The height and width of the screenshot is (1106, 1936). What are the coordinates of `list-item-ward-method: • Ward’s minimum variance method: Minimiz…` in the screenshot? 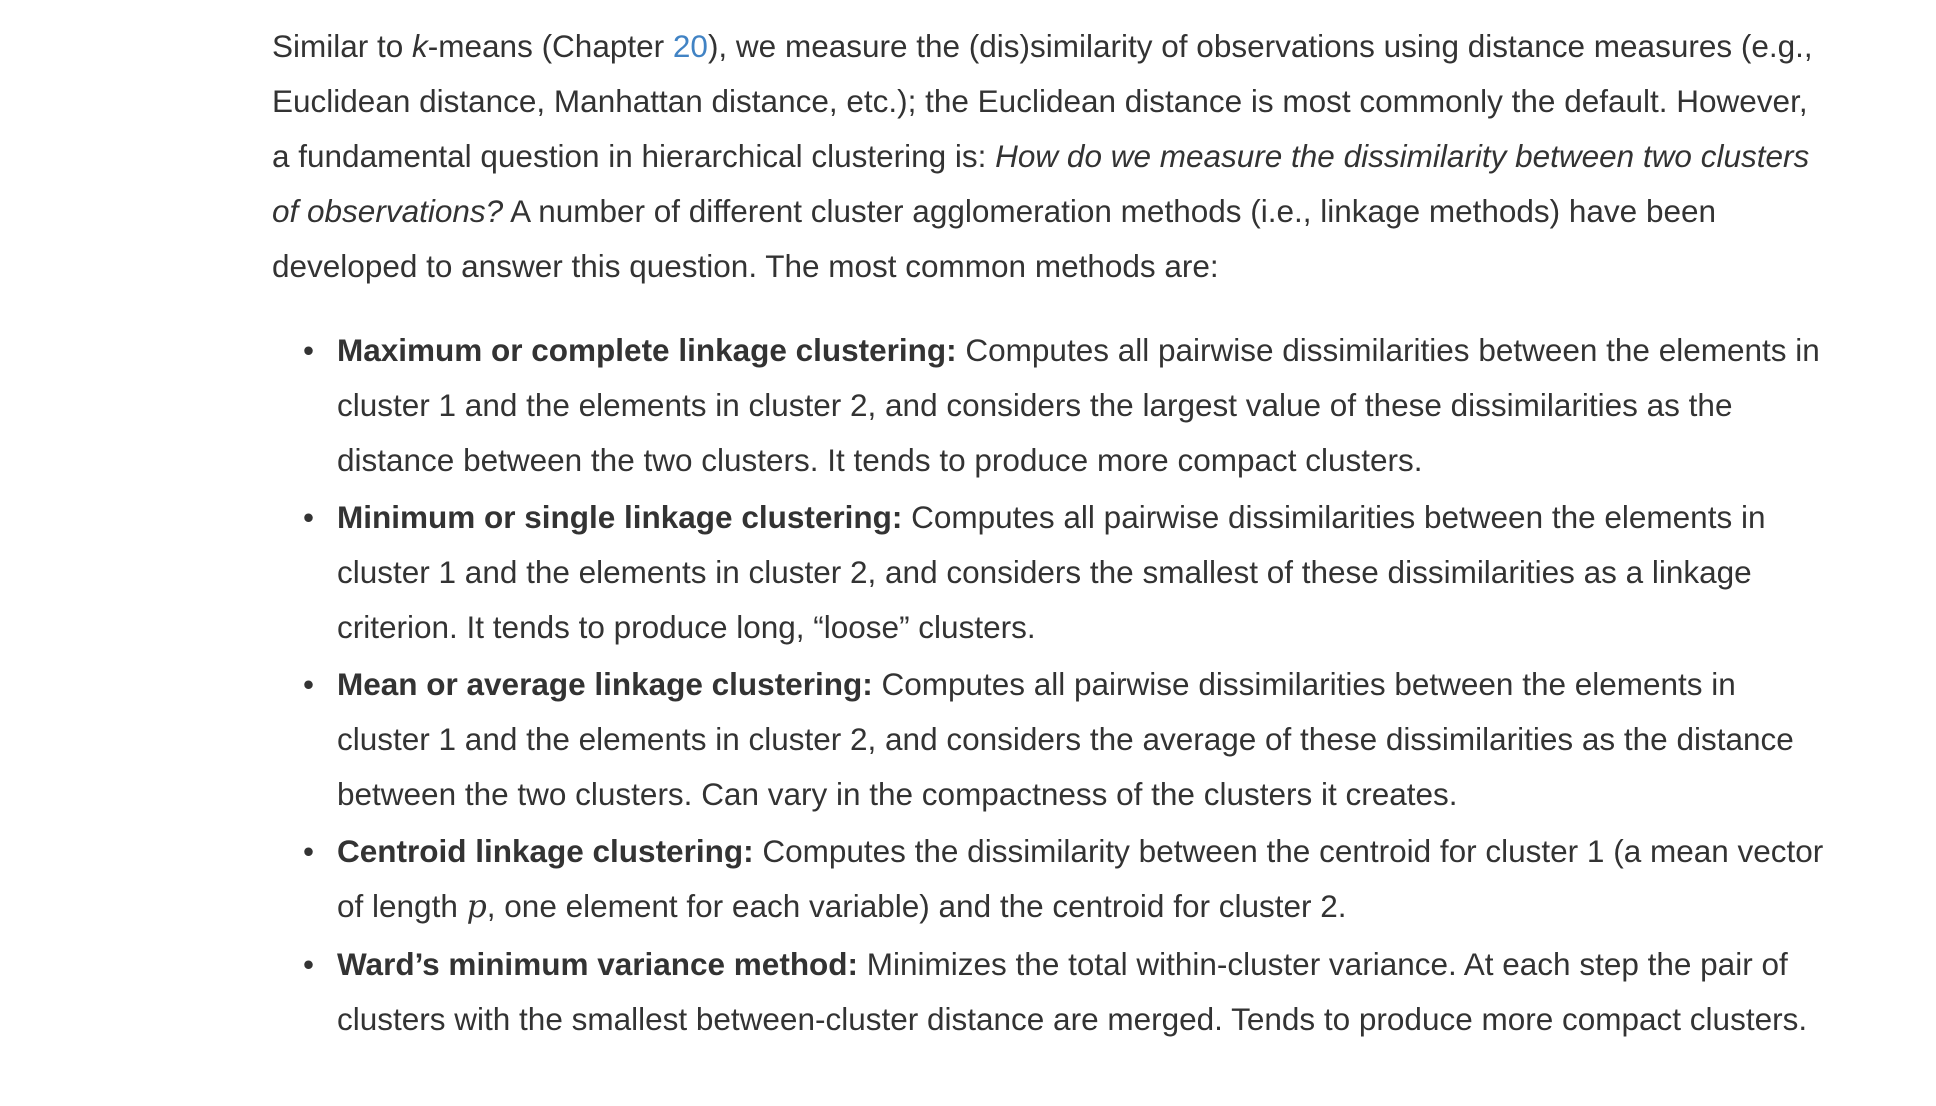 It's located at (1067, 992).